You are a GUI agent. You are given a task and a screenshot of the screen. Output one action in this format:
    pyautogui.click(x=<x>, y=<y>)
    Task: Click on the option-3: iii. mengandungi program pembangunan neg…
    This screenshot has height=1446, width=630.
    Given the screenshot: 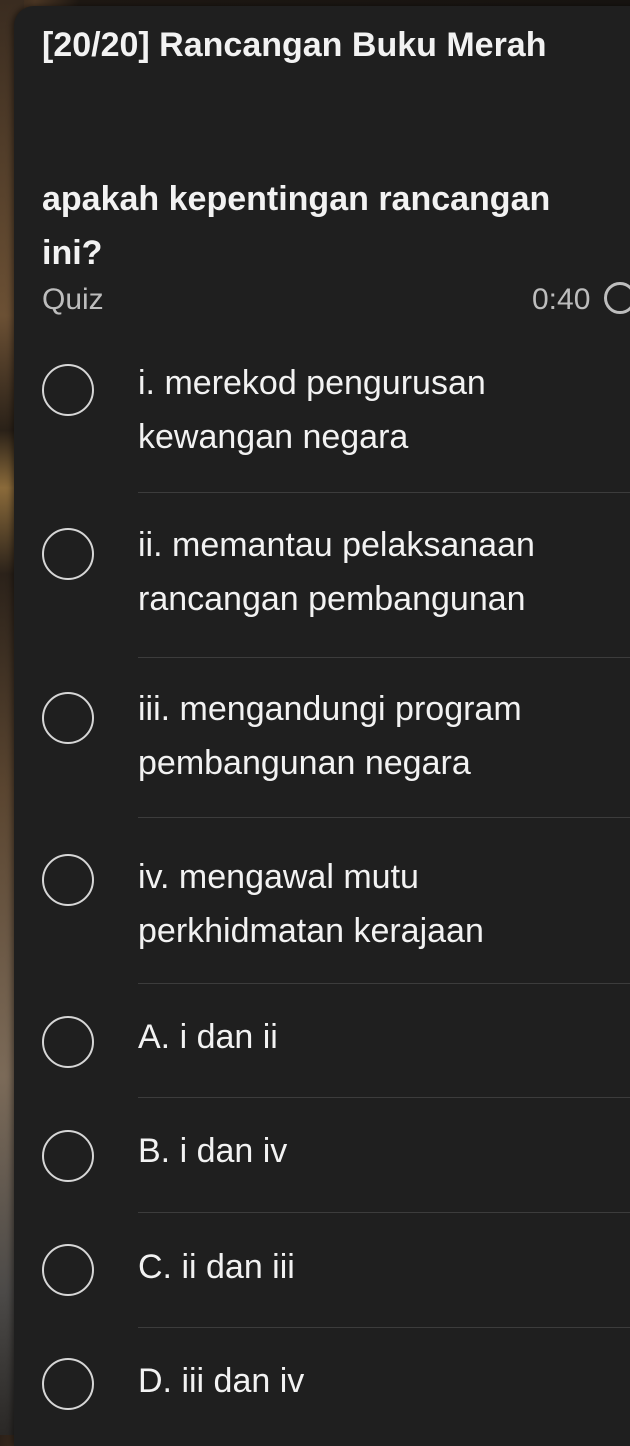 What is the action you would take?
    pyautogui.click(x=322, y=746)
    